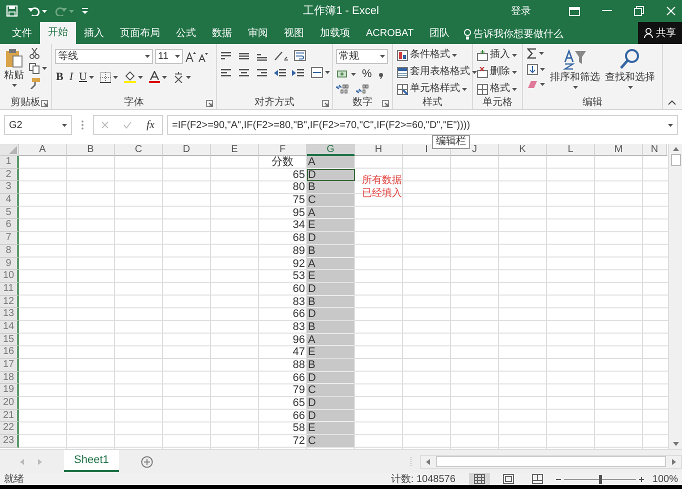  Describe the element at coordinates (9, 391) in the screenshot. I see `row-header: 19` at that location.